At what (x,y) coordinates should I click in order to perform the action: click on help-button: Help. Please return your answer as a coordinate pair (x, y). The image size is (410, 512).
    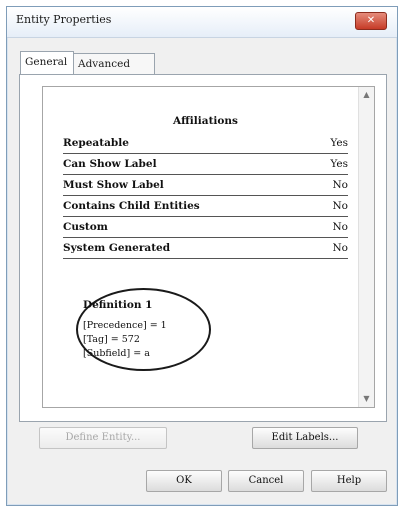
    Looking at the image, I should click on (349, 481).